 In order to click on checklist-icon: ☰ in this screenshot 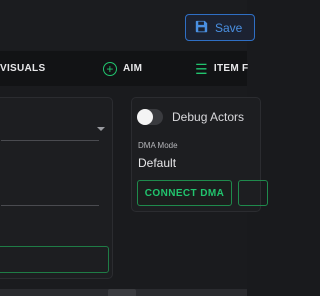, I will do `click(201, 68)`.